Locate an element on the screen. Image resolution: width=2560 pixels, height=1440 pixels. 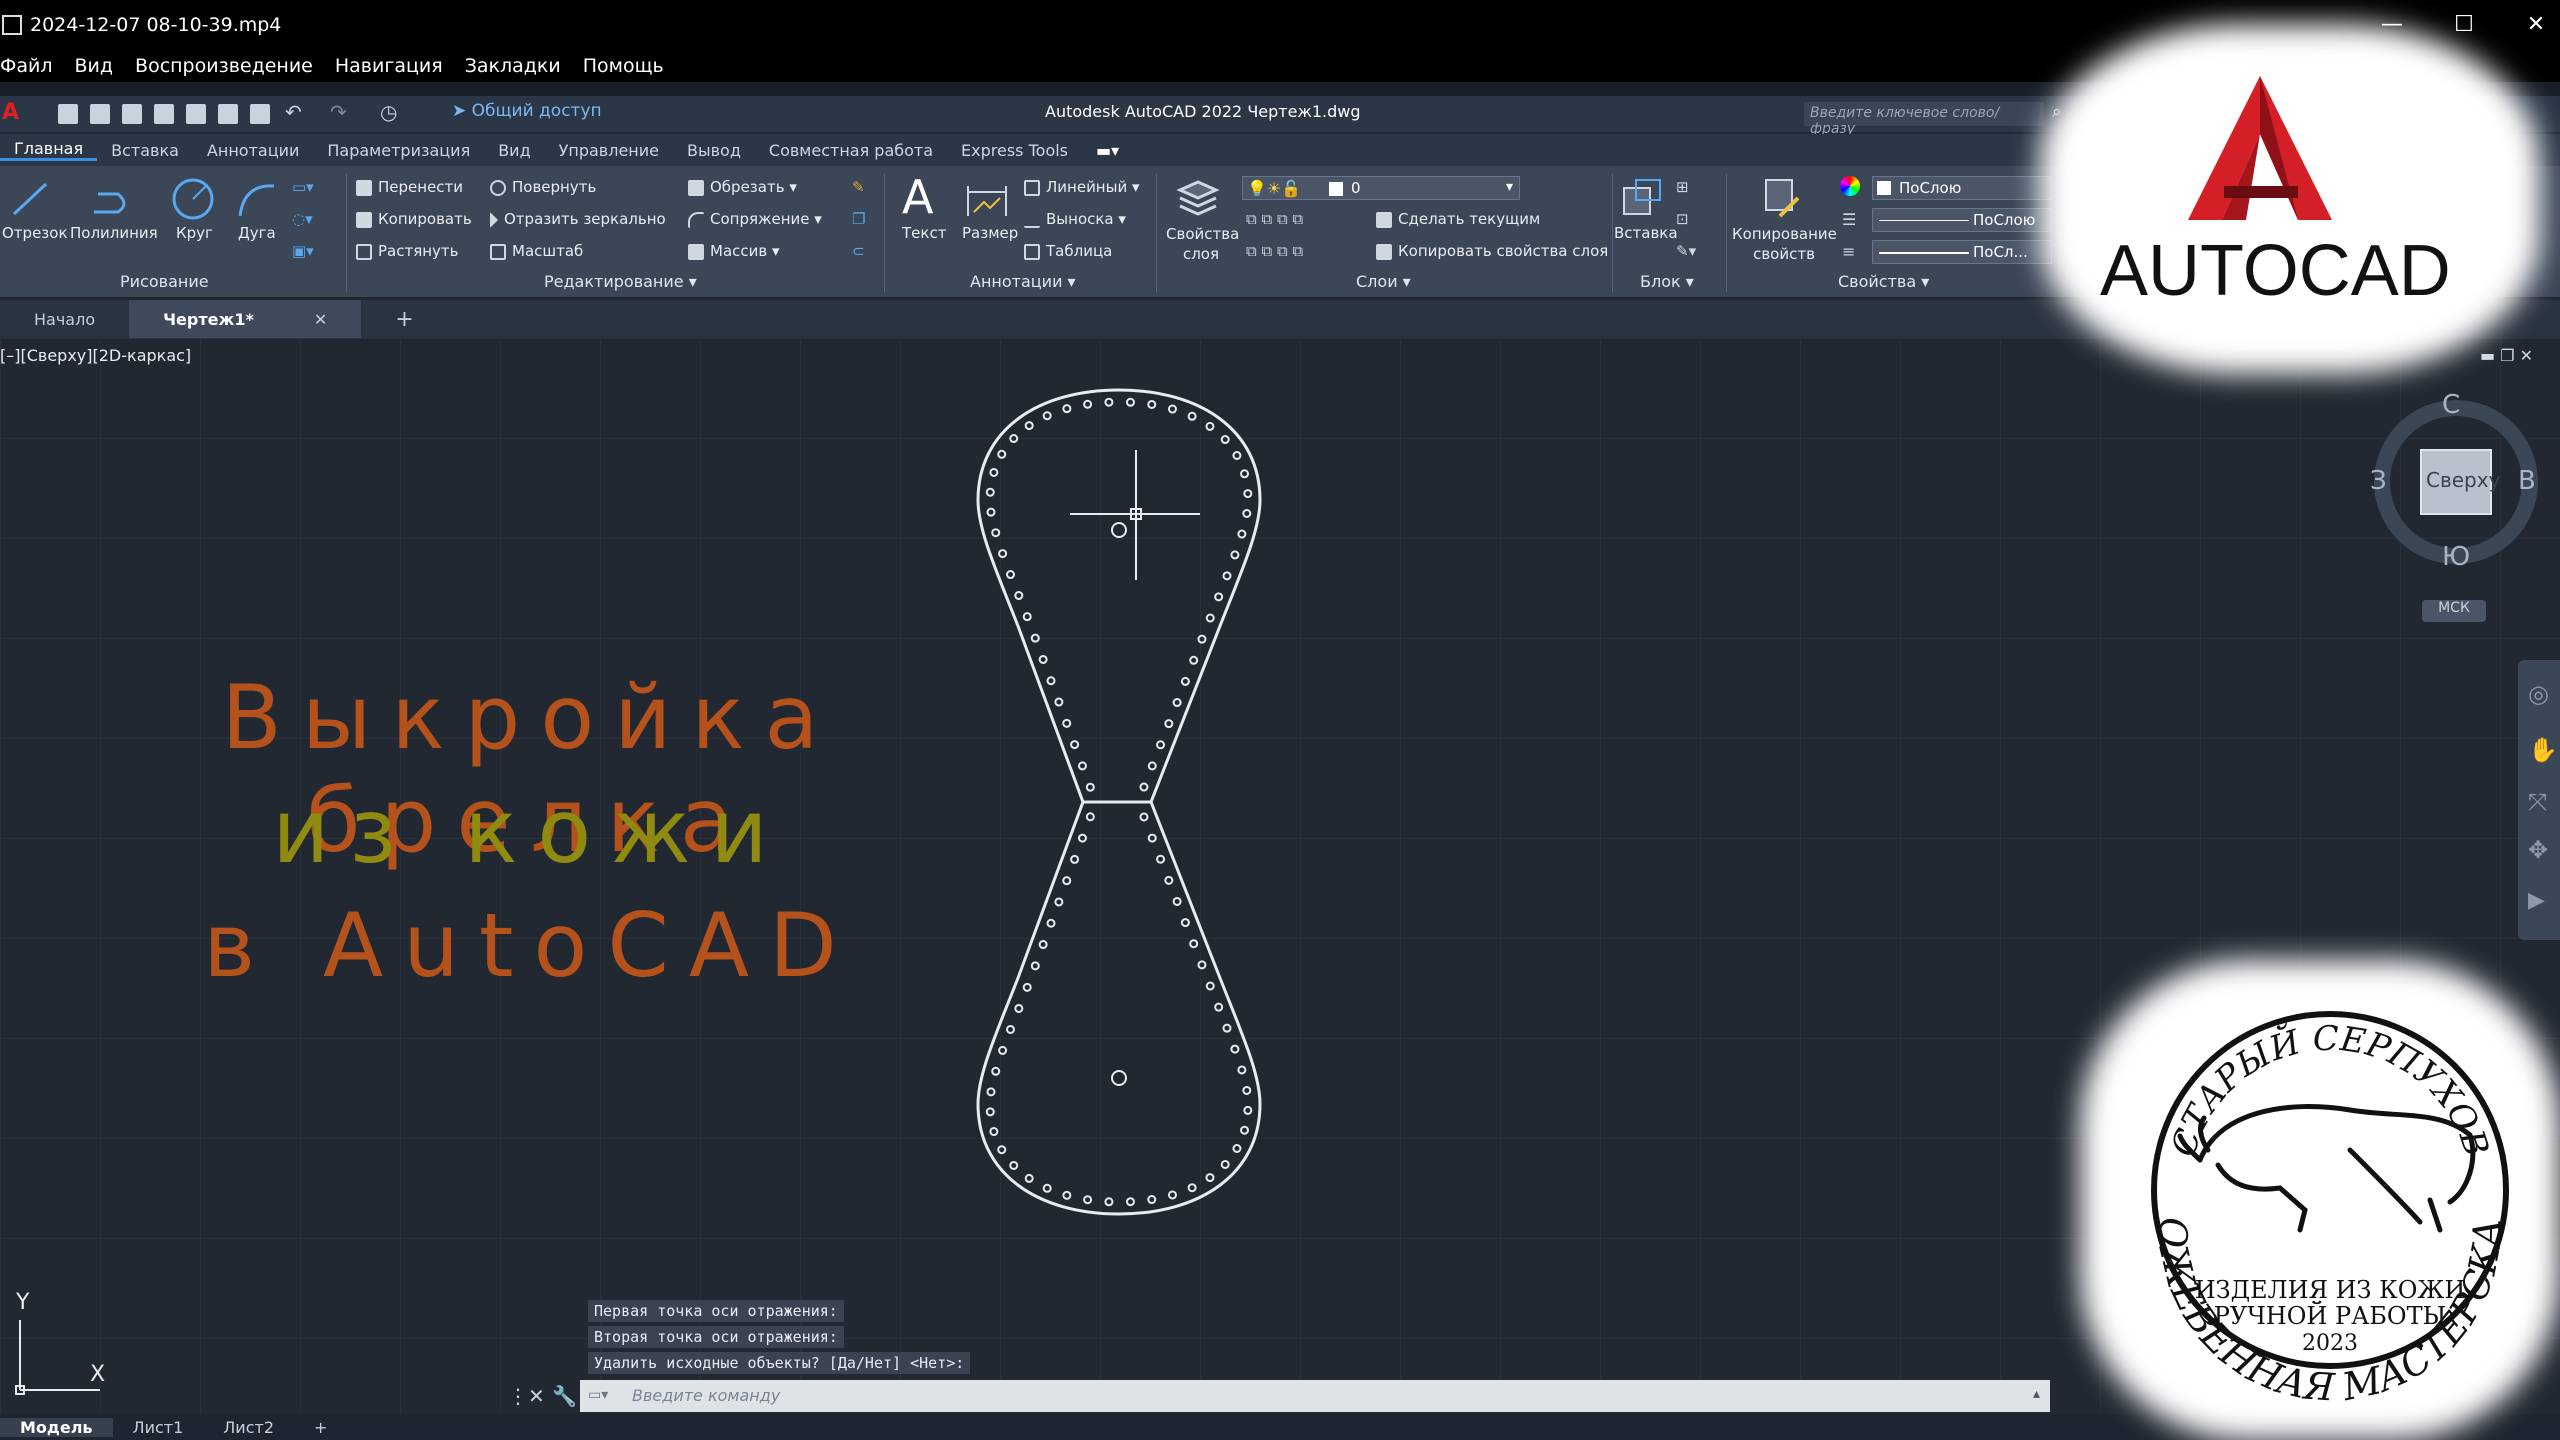
color-wheel-icon is located at coordinates (1850, 186).